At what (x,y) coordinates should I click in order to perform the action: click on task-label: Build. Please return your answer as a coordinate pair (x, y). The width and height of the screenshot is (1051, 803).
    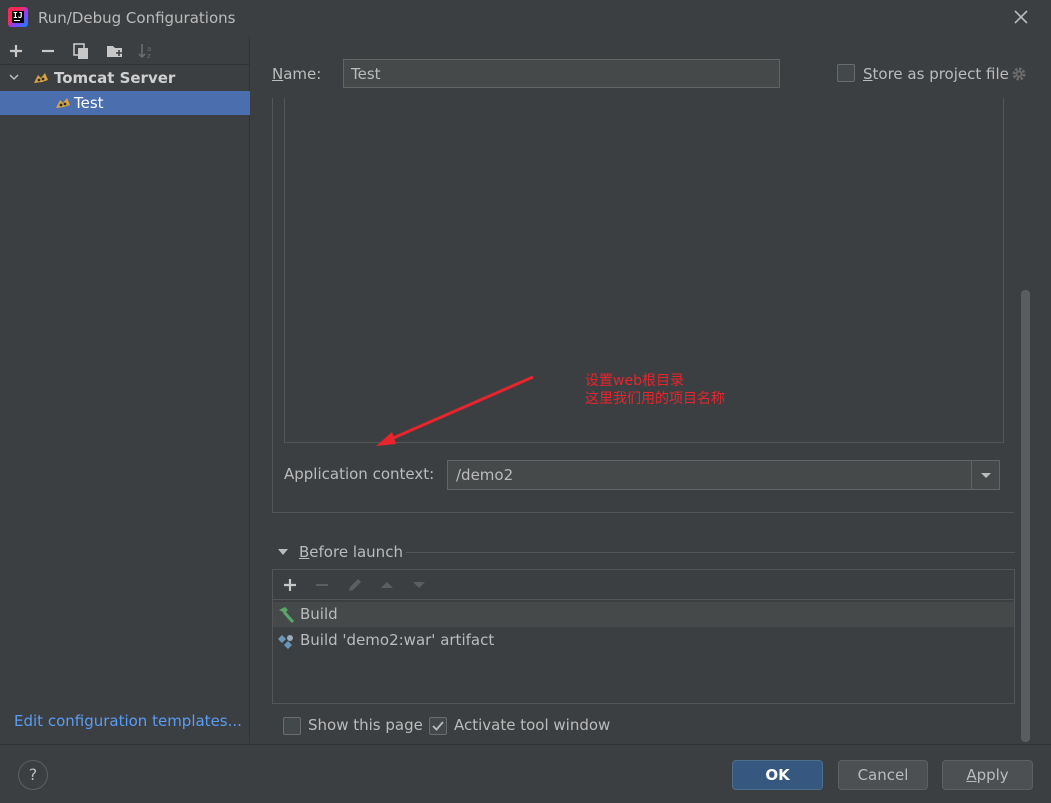
    Looking at the image, I should click on (319, 614).